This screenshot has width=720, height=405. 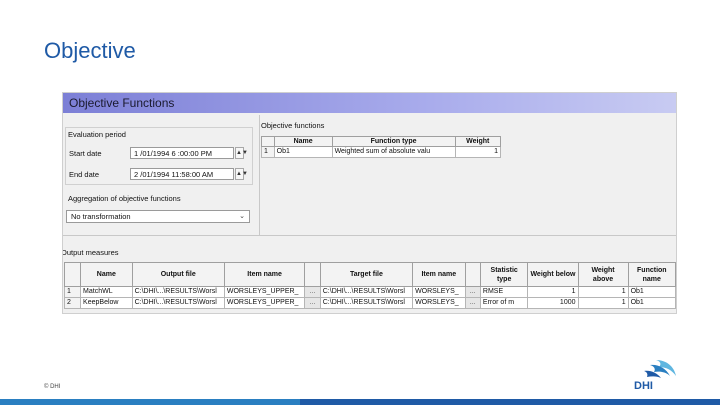 I want to click on column-header: Target file, so click(x=366, y=274).